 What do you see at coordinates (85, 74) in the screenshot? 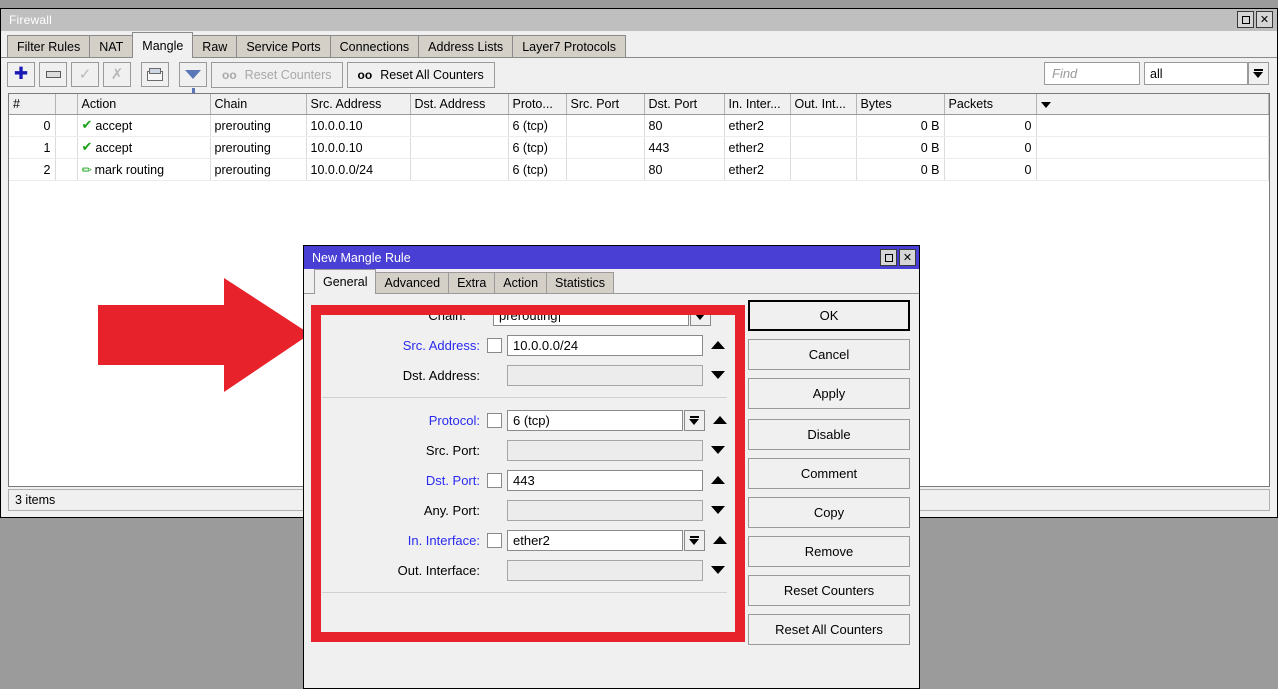
I see `check-icon: ✓` at bounding box center [85, 74].